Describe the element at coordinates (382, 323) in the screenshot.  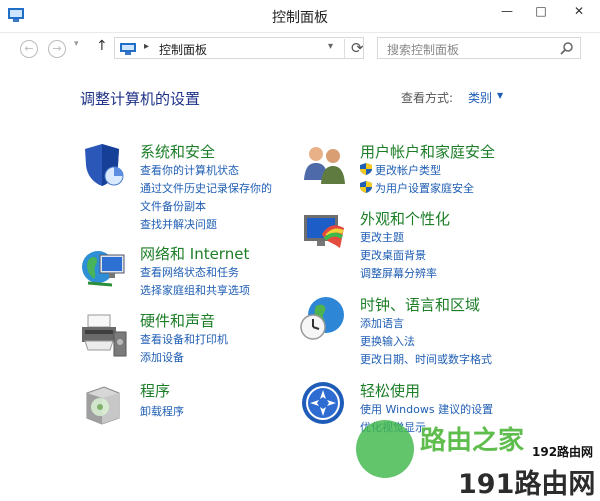
I see `link-add-language: 添加语言` at that location.